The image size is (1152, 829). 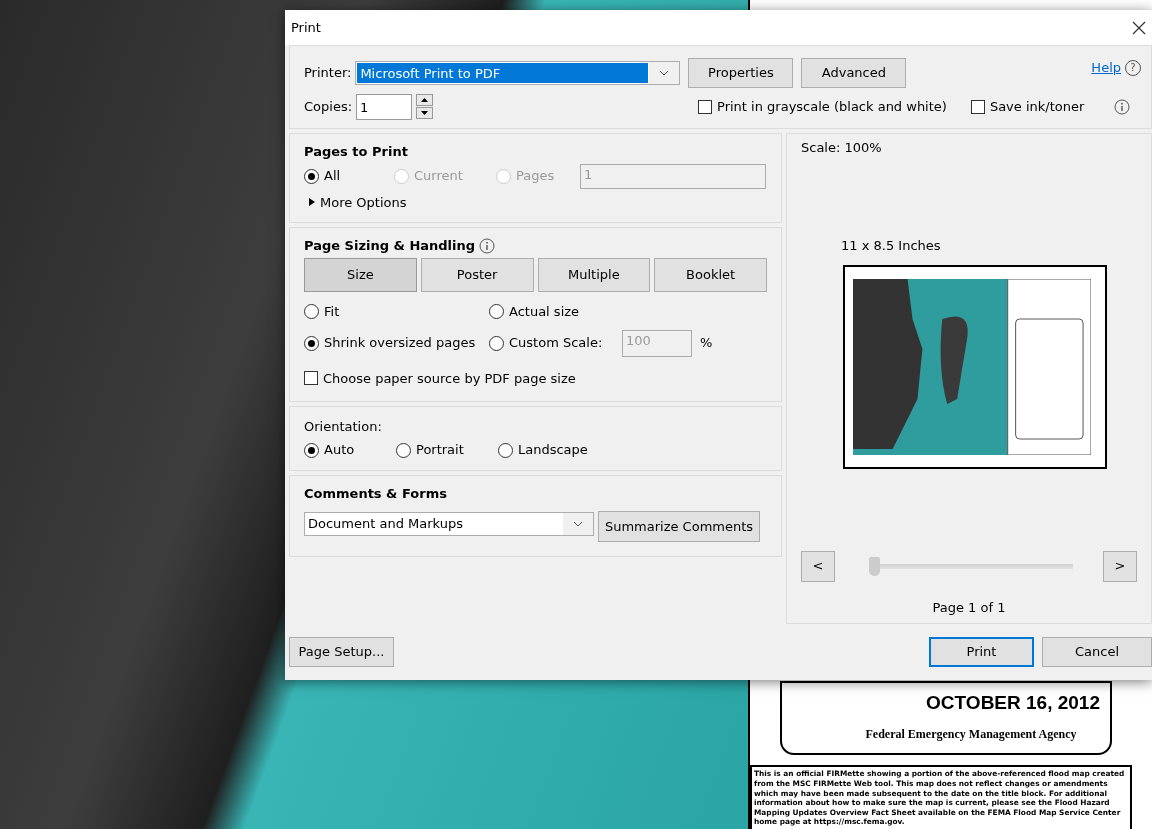 What do you see at coordinates (312, 202) in the screenshot?
I see `caret-right-icon` at bounding box center [312, 202].